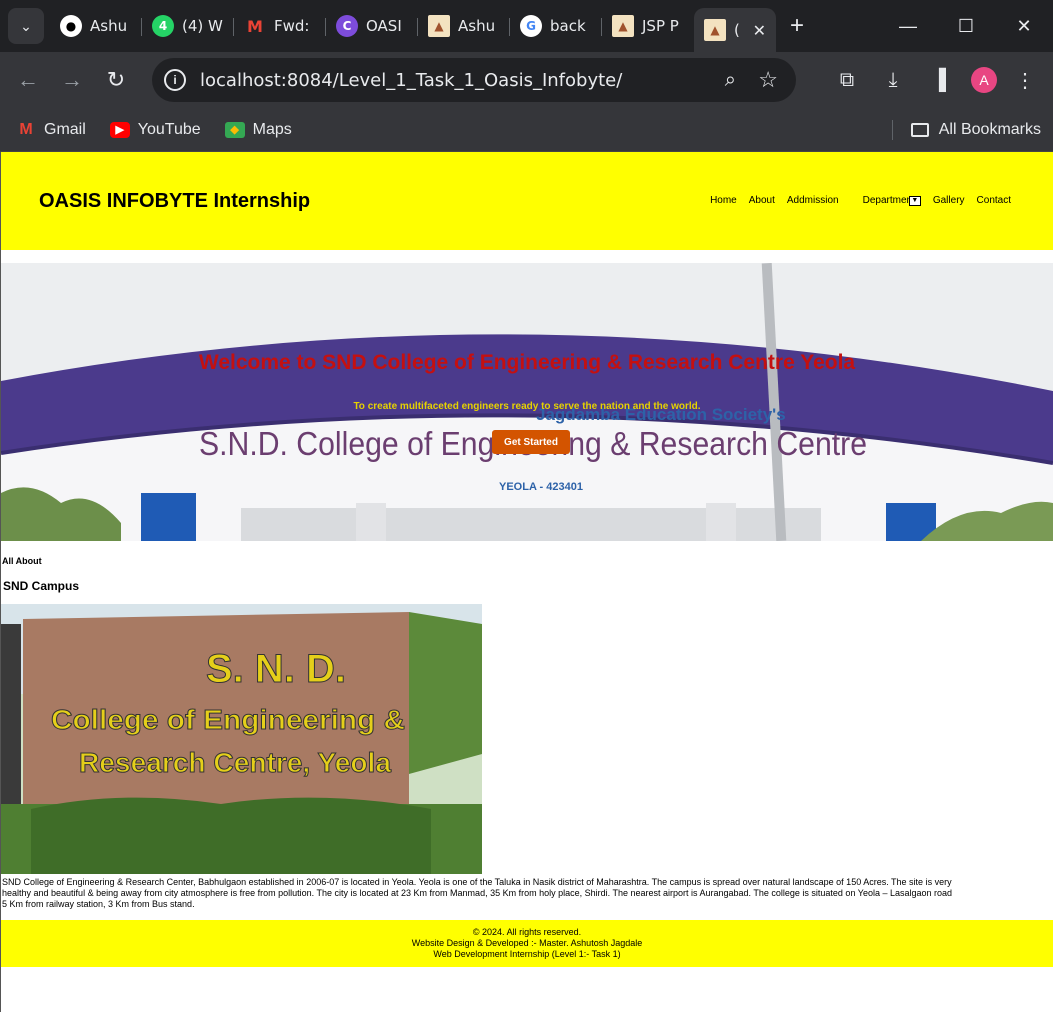  I want to click on nav-department: Department ▼, so click(886, 200).